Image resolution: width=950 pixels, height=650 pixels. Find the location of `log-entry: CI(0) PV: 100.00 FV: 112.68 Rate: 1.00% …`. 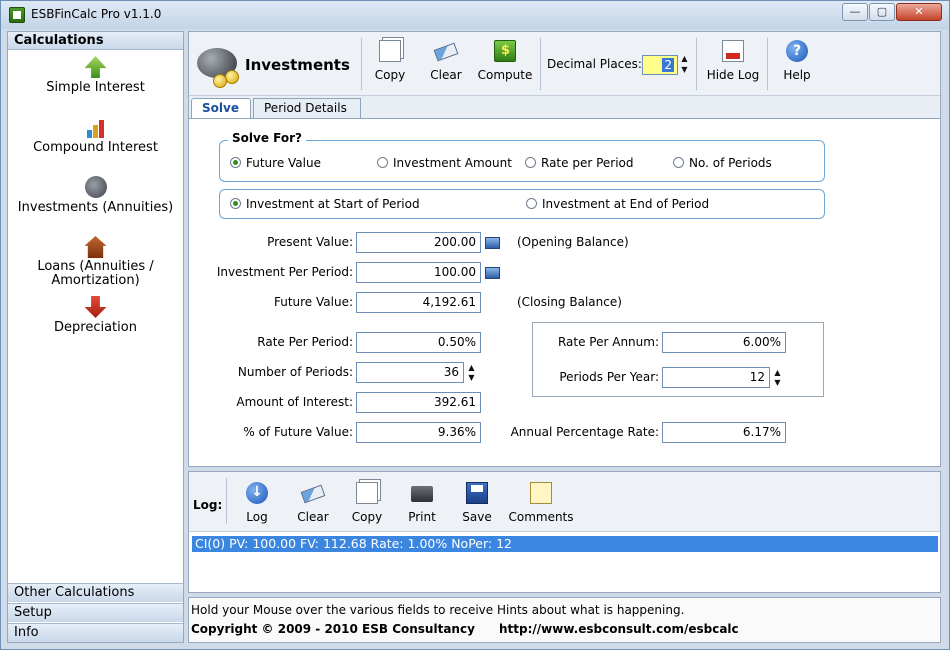

log-entry: CI(0) PV: 100.00 FV: 112.68 Rate: 1.00% … is located at coordinates (565, 544).